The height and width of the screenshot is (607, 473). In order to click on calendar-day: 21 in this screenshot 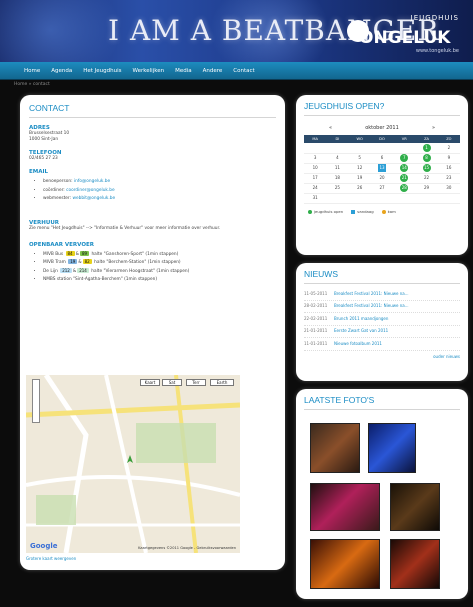, I will do `click(404, 178)`.